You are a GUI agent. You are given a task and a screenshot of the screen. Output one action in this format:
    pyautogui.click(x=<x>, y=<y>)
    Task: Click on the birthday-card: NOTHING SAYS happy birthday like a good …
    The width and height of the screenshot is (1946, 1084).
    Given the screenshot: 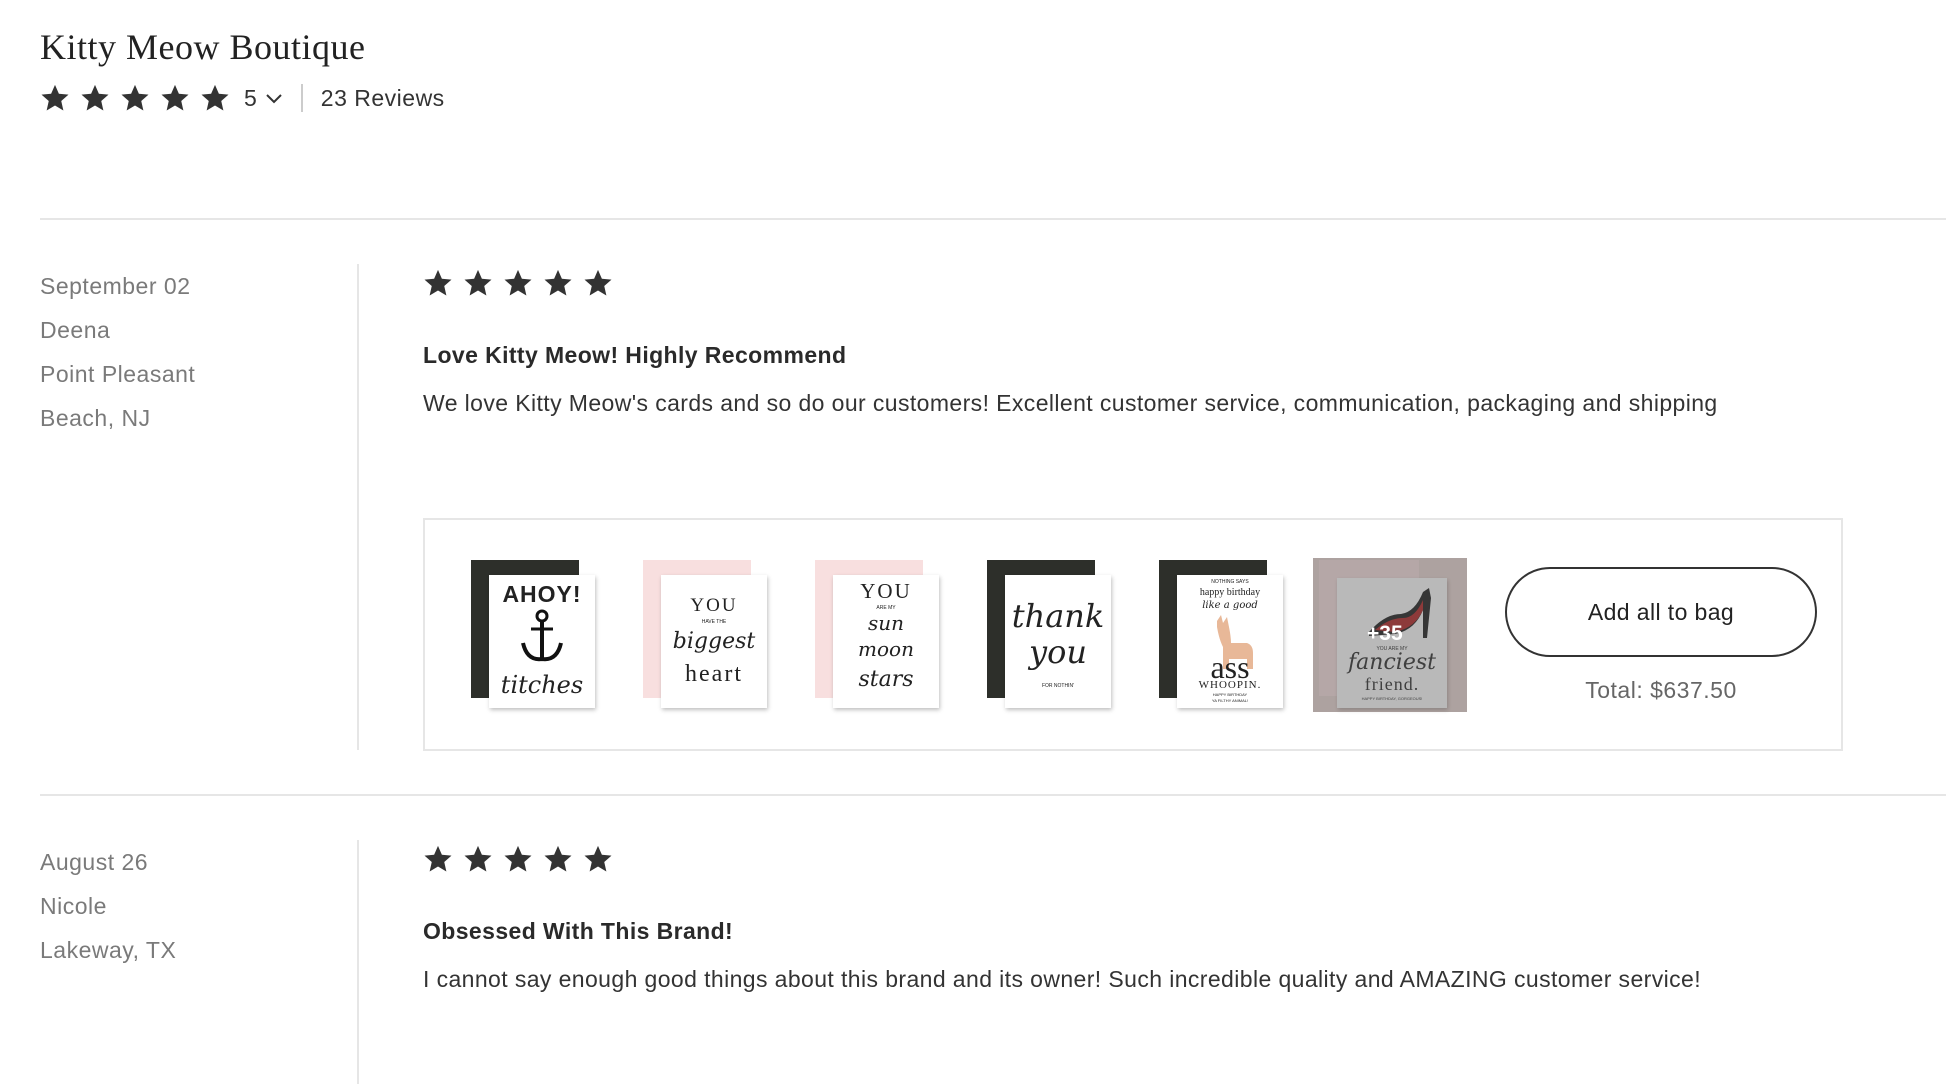 What is the action you would take?
    pyautogui.click(x=1230, y=641)
    